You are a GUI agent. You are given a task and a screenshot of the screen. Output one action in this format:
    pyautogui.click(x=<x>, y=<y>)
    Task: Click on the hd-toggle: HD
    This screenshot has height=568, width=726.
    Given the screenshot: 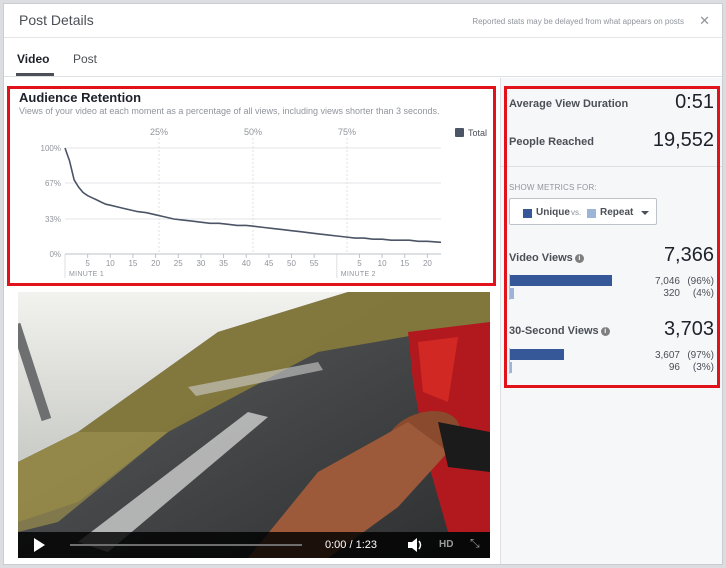 What is the action you would take?
    pyautogui.click(x=446, y=544)
    